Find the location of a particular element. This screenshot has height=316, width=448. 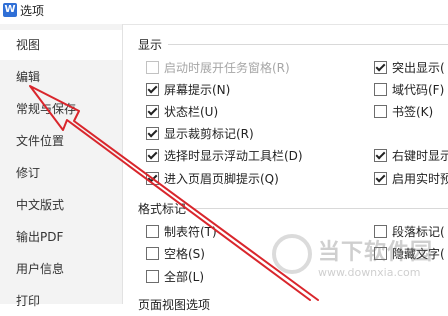

page-view-section-title: 页面视图选项 is located at coordinates (174, 305).